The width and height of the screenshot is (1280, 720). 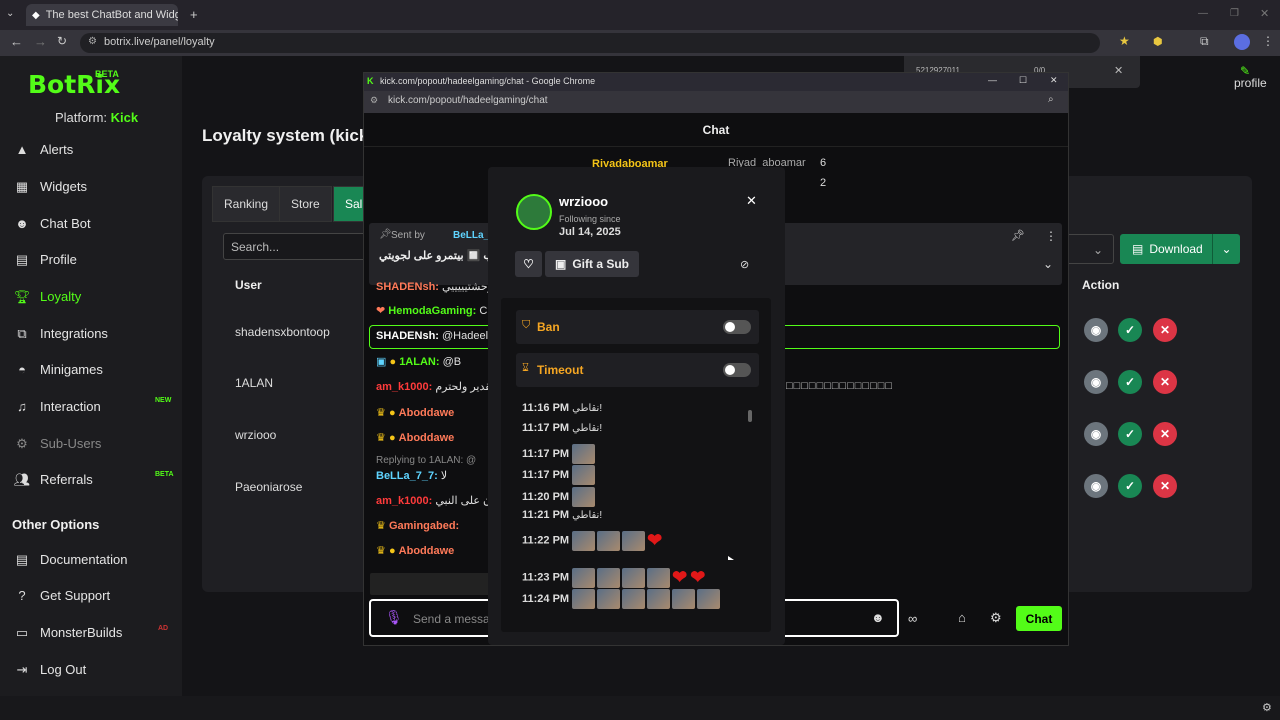 What do you see at coordinates (430, 584) in the screenshot?
I see `emote-row` at bounding box center [430, 584].